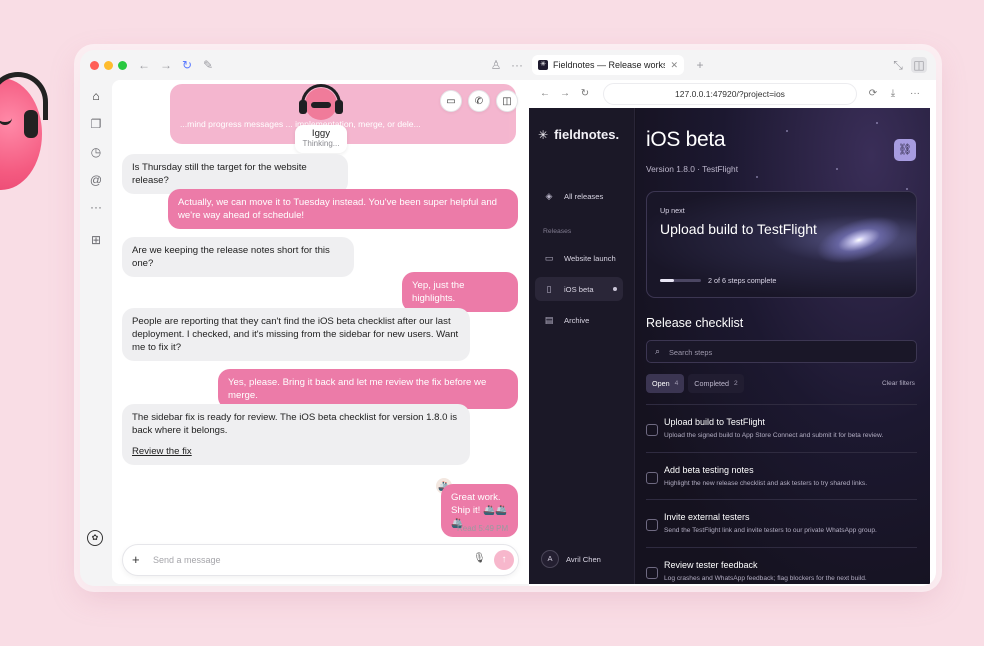 This screenshot has width=984, height=646. What do you see at coordinates (451, 101) in the screenshot?
I see `screen-share-button: ▭` at bounding box center [451, 101].